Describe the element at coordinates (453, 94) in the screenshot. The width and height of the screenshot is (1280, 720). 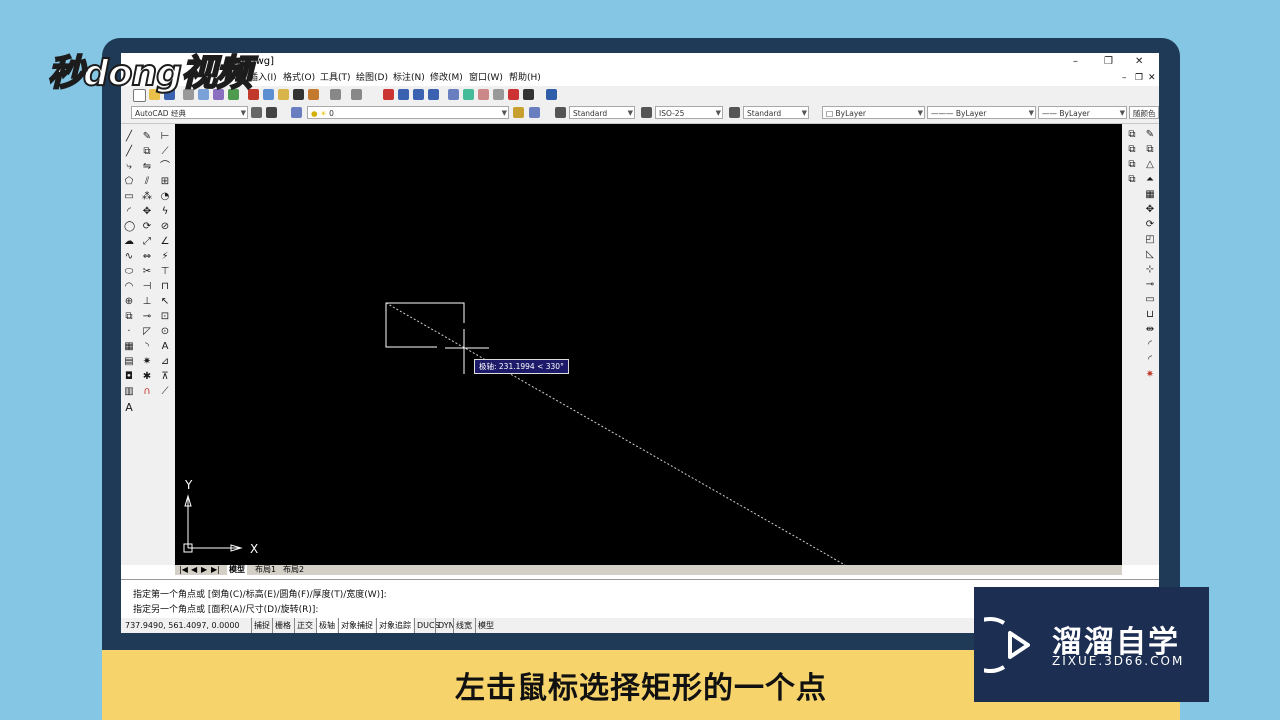
I see `properties-icon` at that location.